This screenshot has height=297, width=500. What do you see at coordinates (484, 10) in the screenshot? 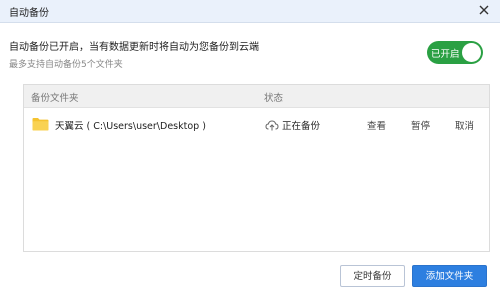
I see `close-icon` at bounding box center [484, 10].